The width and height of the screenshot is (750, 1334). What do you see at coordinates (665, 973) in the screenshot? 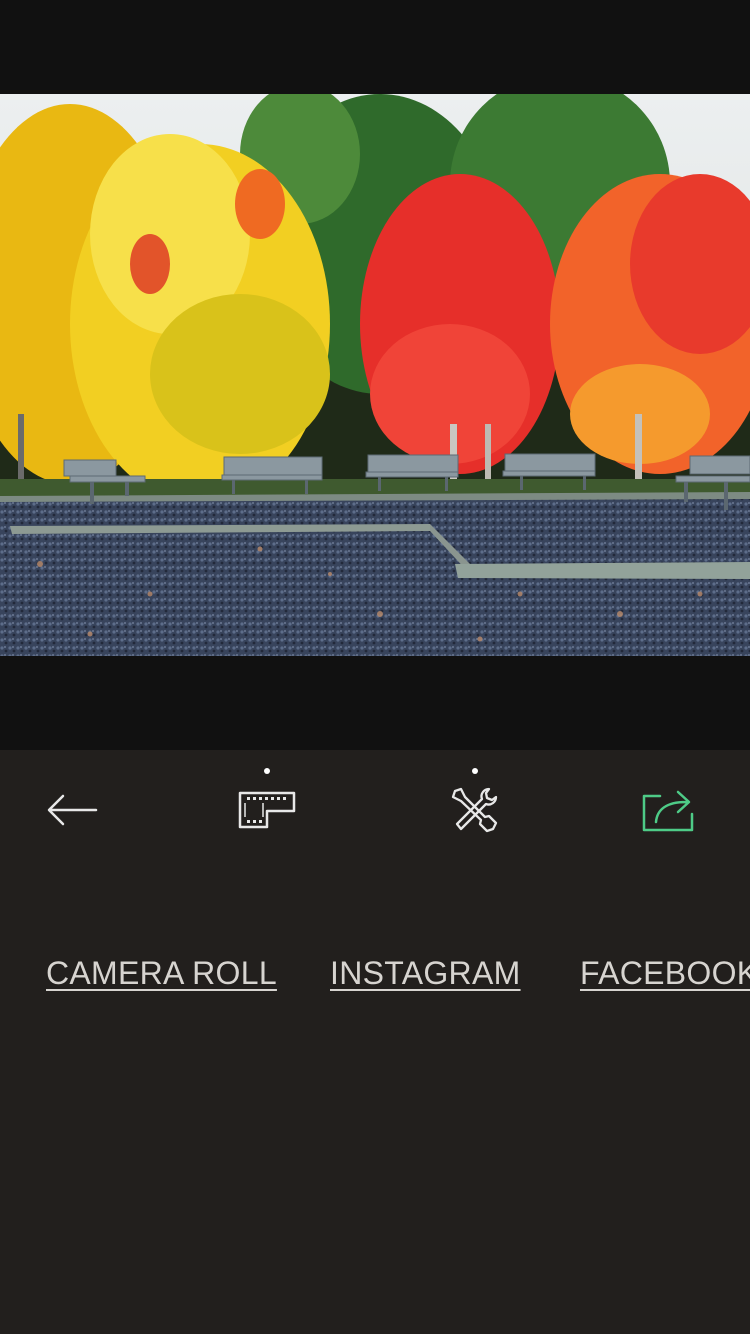
I see `facebook-link: FACEBOOK` at bounding box center [665, 973].